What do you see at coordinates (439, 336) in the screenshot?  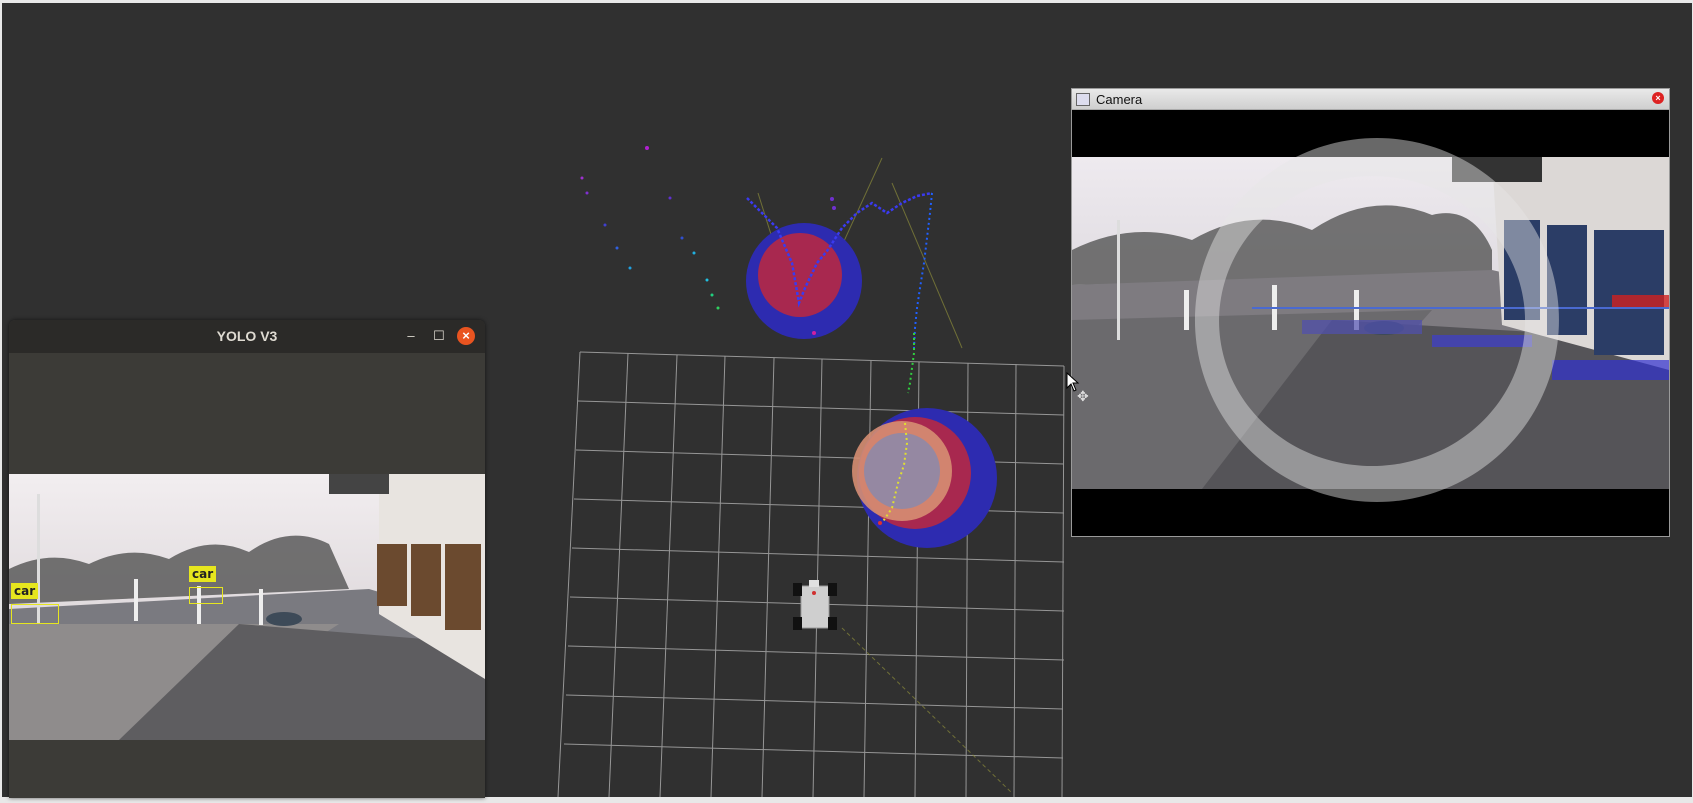 I see `maximize-icon: ☐` at bounding box center [439, 336].